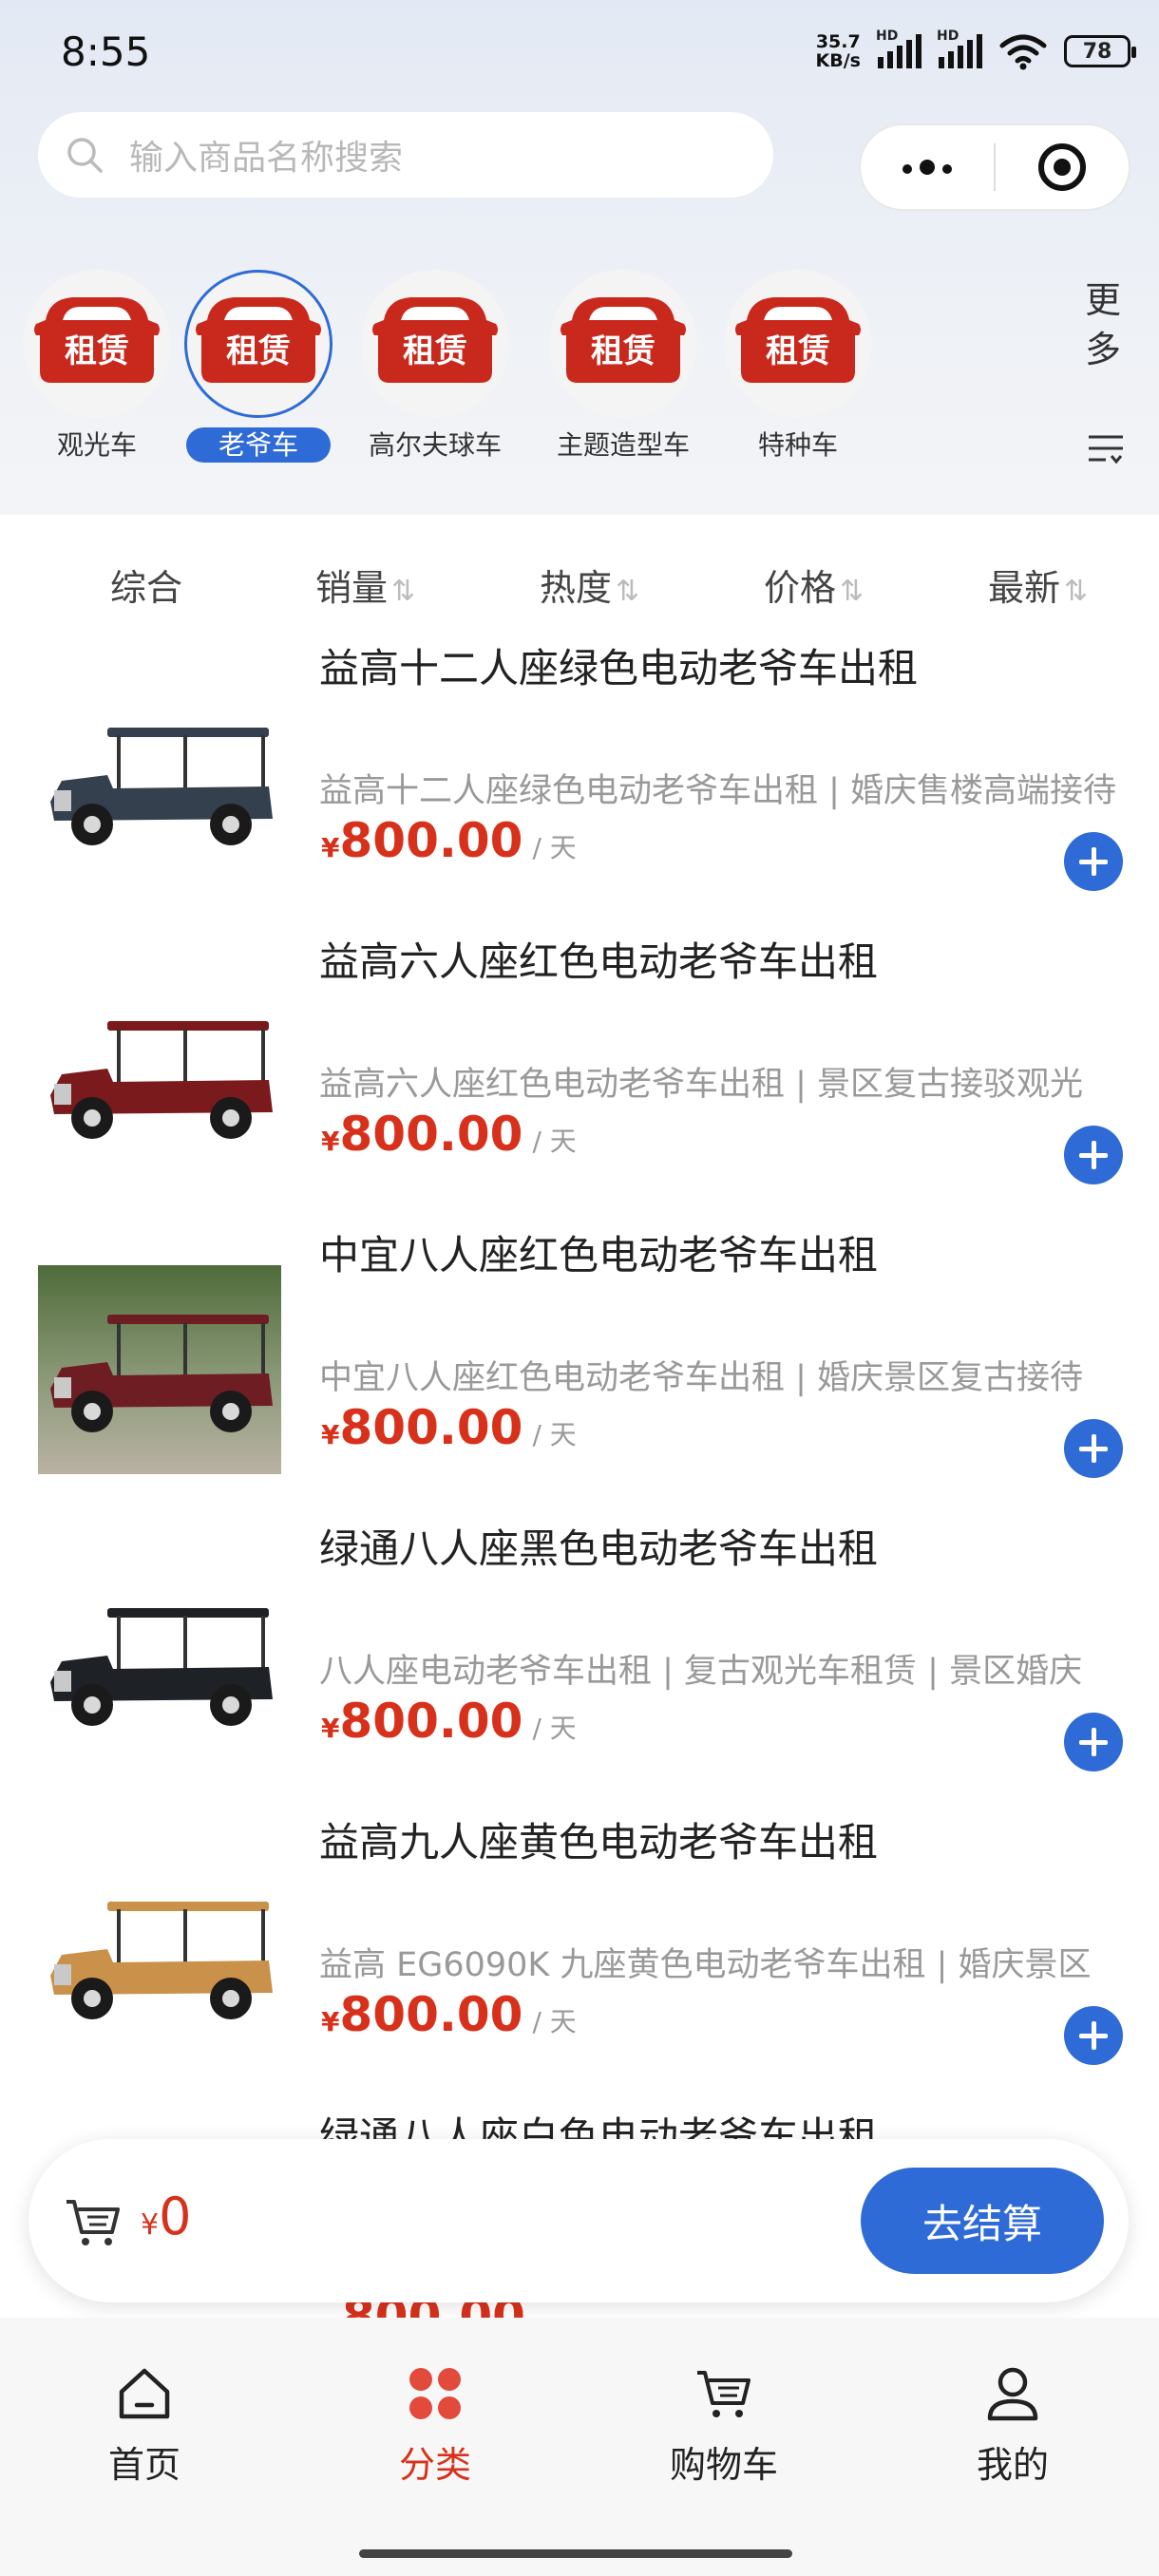 The height and width of the screenshot is (2576, 1159). I want to click on category-label-text: 主题造型车, so click(623, 445).